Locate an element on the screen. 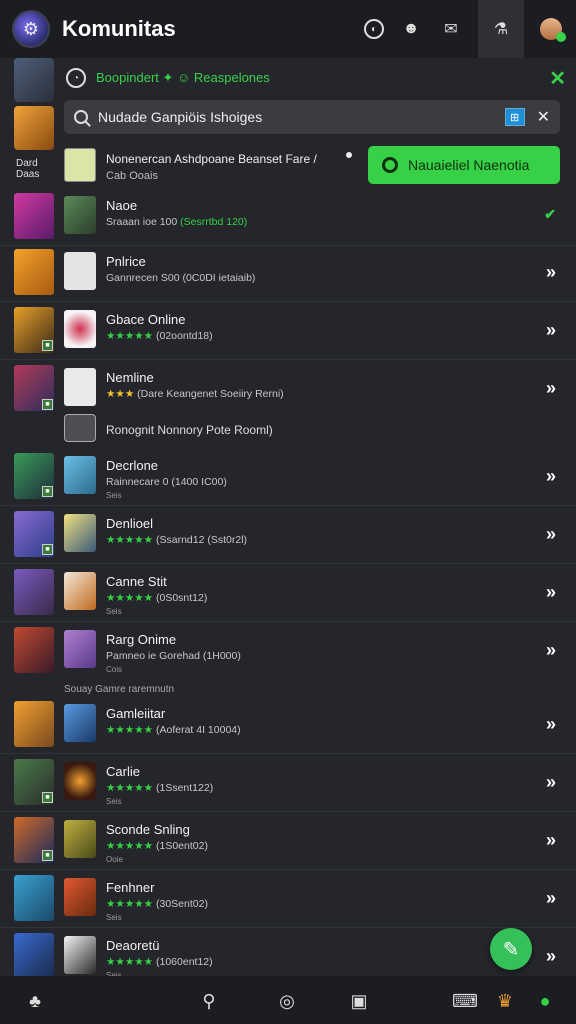  notification-icon: ◔ is located at coordinates (76, 78).